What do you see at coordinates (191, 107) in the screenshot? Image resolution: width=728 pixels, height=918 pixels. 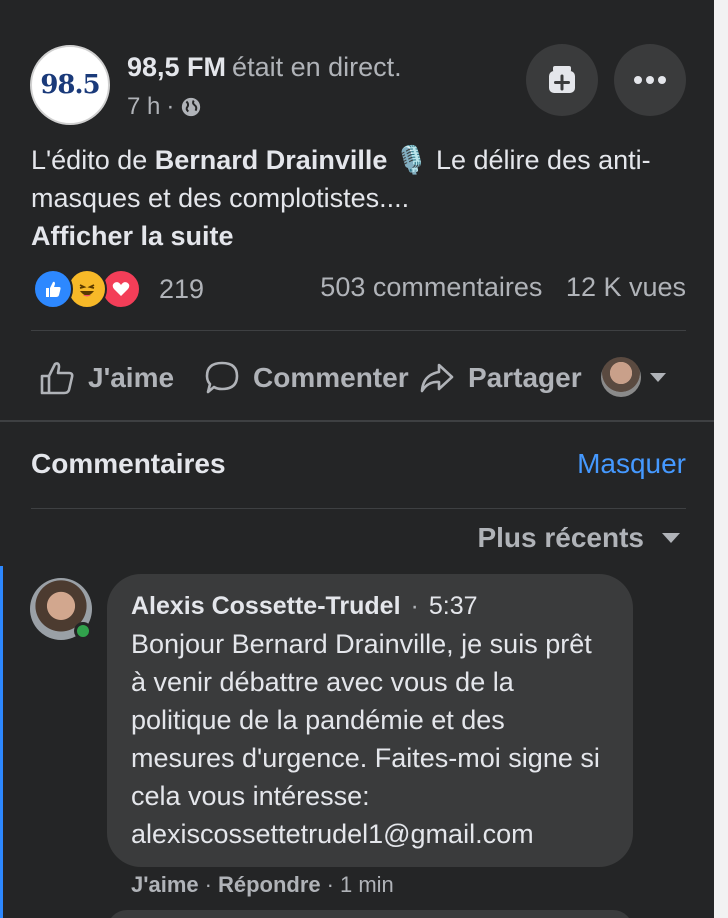 I see `globe-icon` at bounding box center [191, 107].